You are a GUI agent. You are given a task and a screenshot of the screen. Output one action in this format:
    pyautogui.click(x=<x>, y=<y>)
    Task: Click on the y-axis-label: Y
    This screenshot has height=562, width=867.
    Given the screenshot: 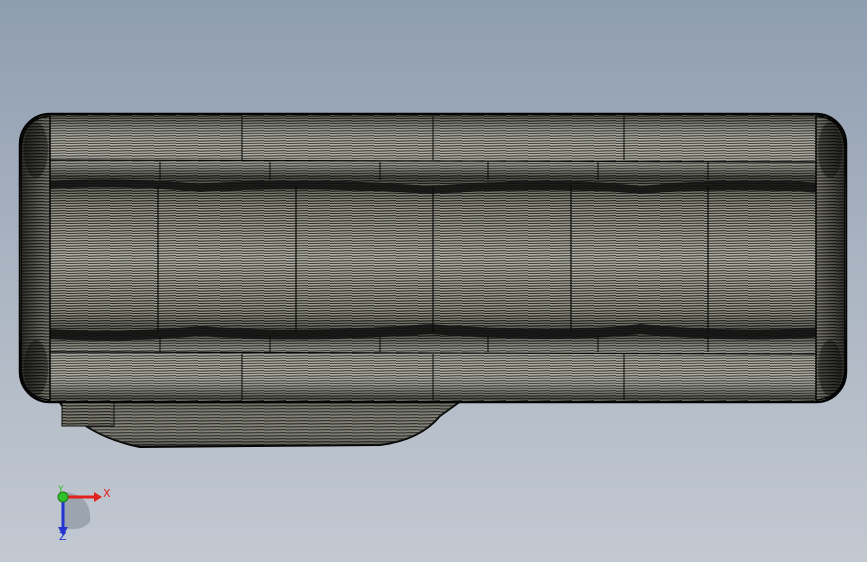 What is the action you would take?
    pyautogui.click(x=61, y=490)
    